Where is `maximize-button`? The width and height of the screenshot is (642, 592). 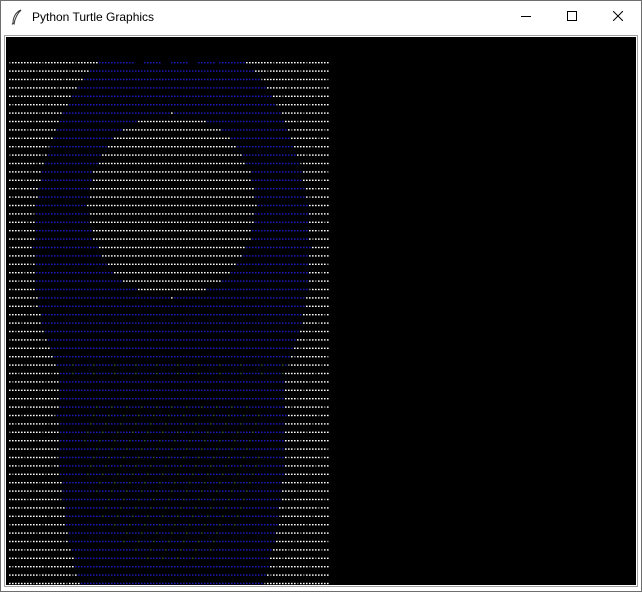
maximize-button is located at coordinates (572, 16).